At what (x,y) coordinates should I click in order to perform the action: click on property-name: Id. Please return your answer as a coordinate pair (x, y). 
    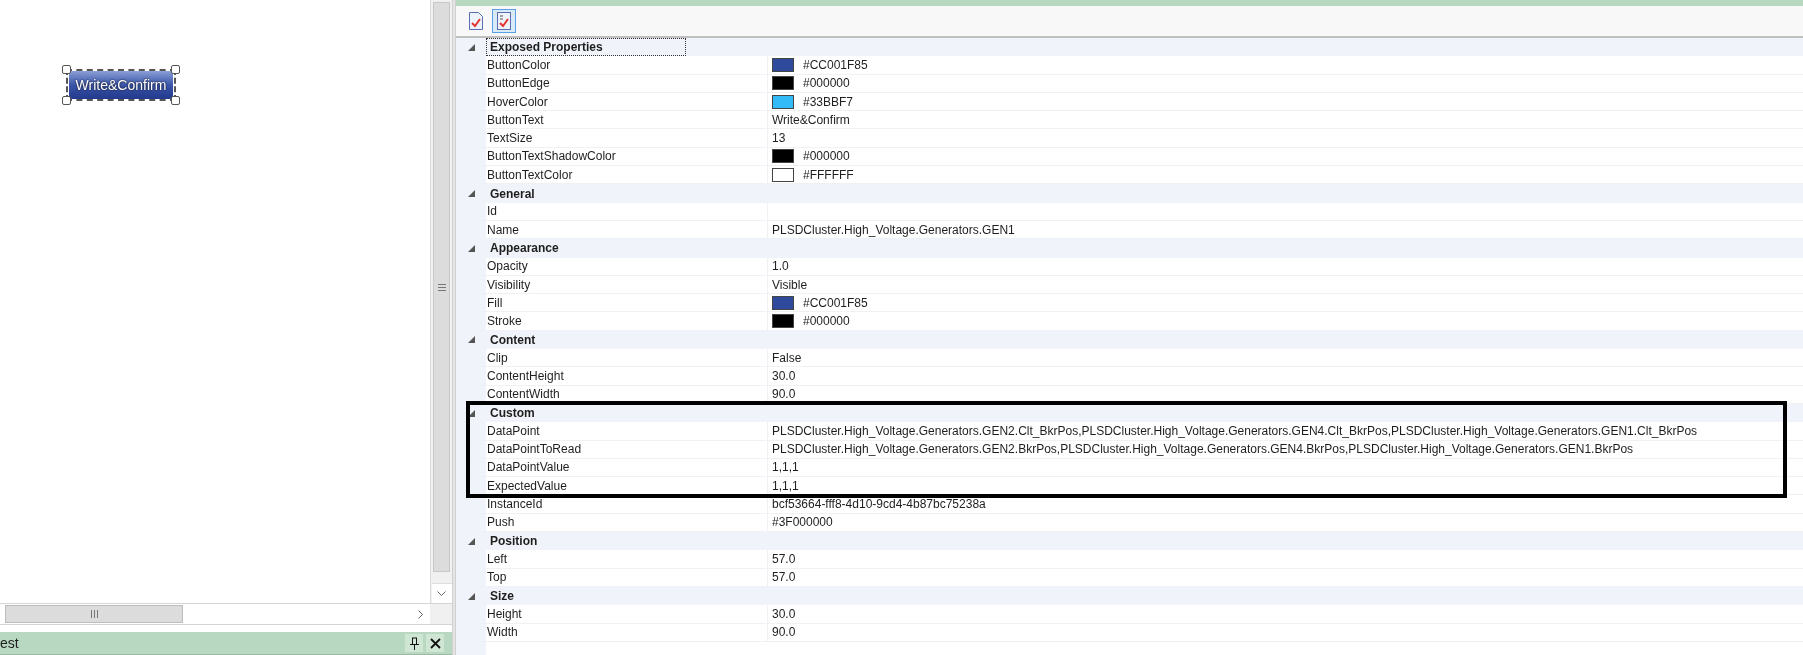
    Looking at the image, I should click on (492, 212).